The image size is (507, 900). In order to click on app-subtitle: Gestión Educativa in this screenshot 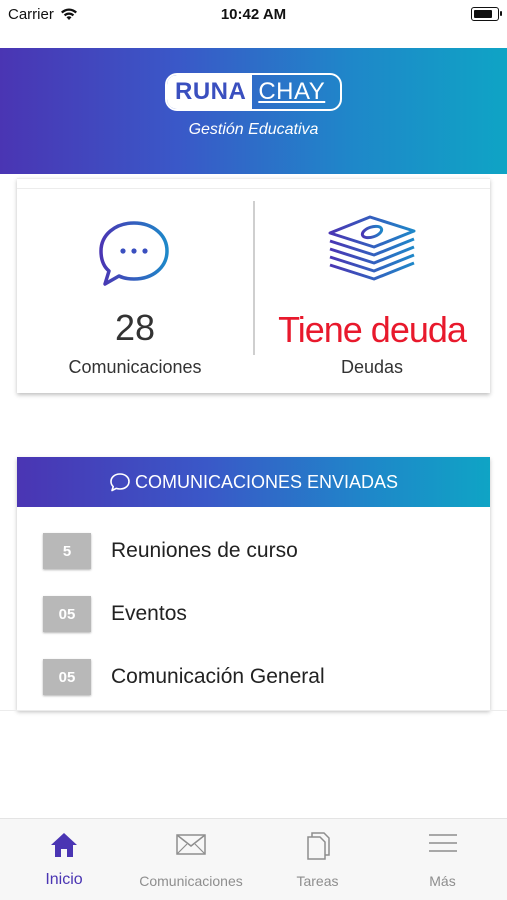, I will do `click(253, 129)`.